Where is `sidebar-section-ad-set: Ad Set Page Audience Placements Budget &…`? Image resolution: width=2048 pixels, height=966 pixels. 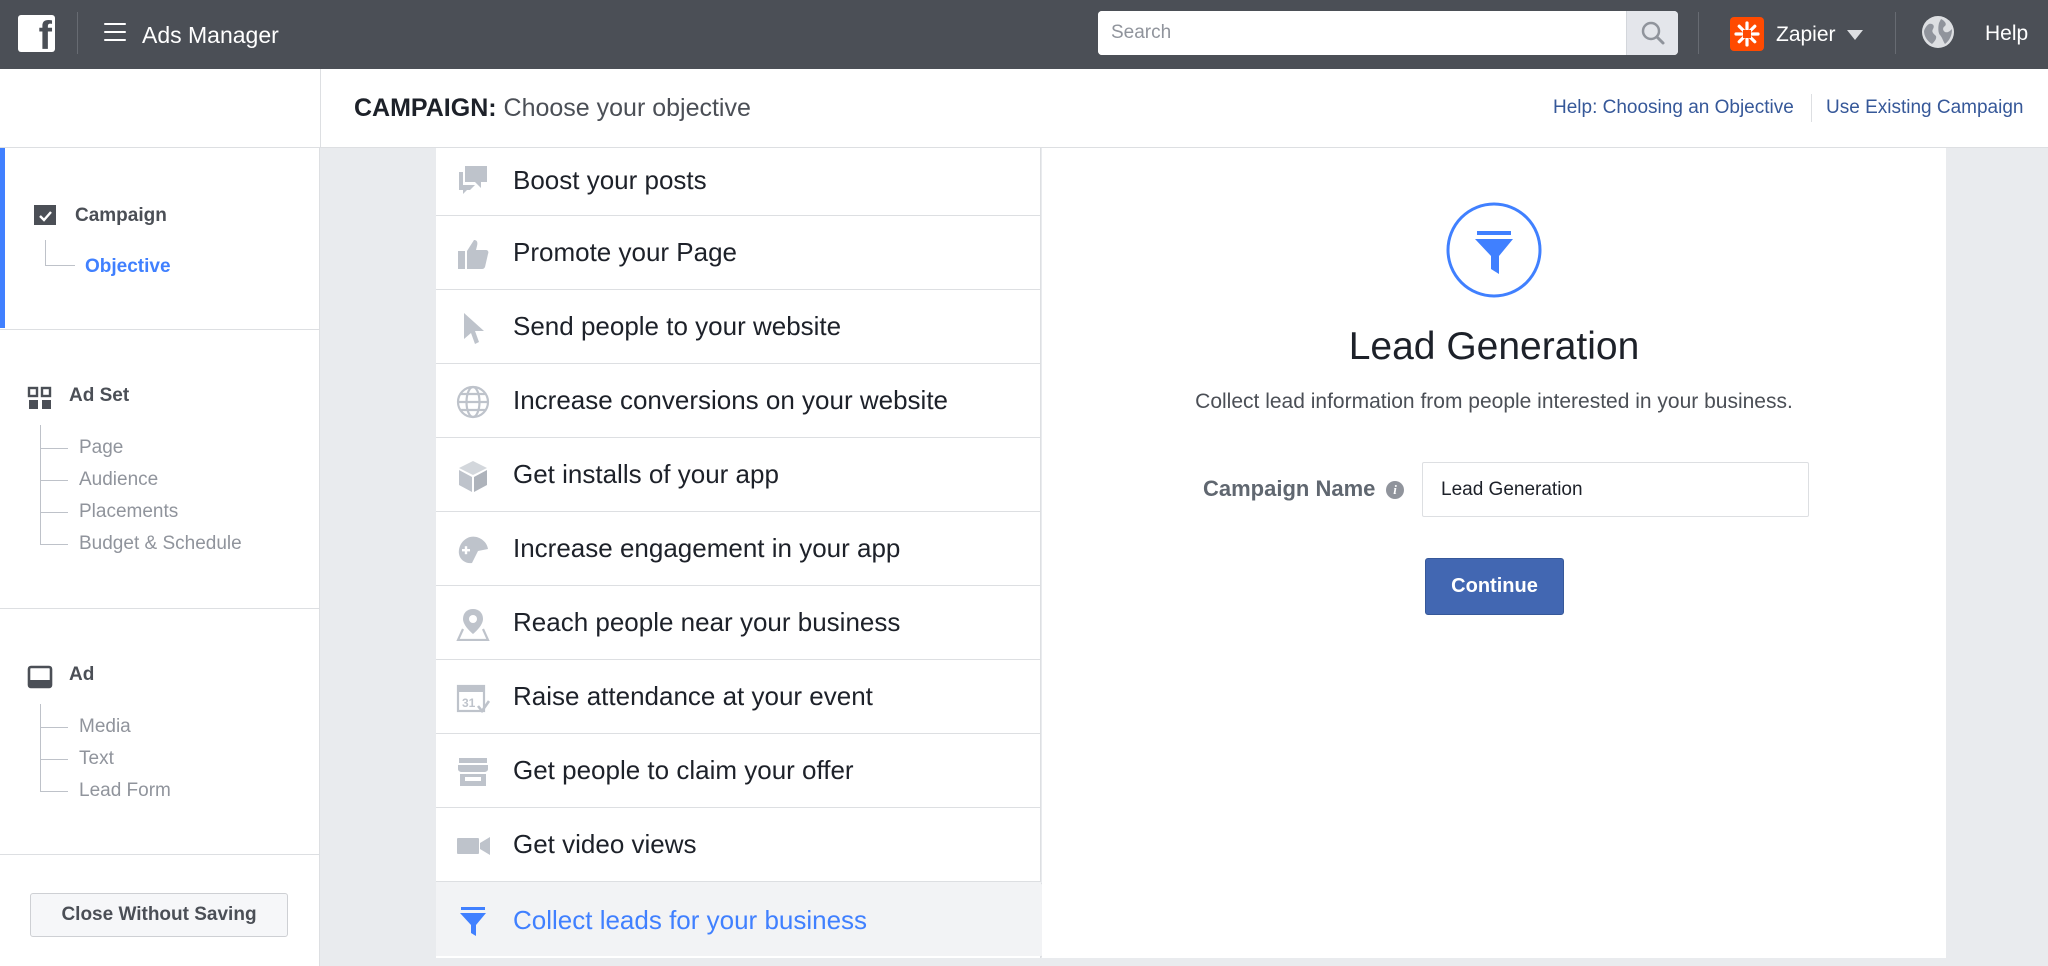
sidebar-section-ad-set: Ad Set Page Audience Placements Budget &… is located at coordinates (160, 469).